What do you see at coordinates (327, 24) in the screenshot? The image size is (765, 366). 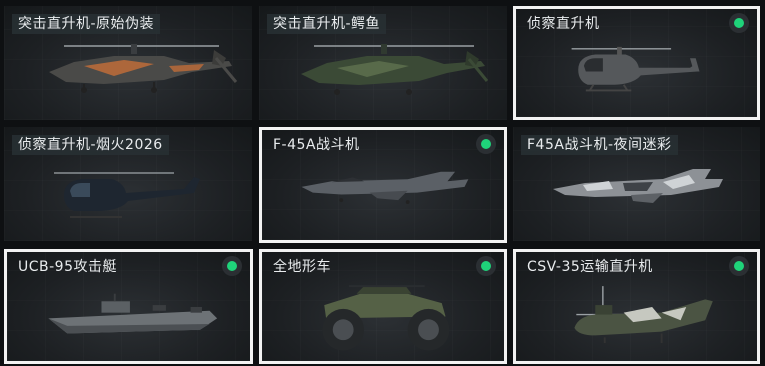 I see `vehicle-name: 突击直升机-鳄鱼` at bounding box center [327, 24].